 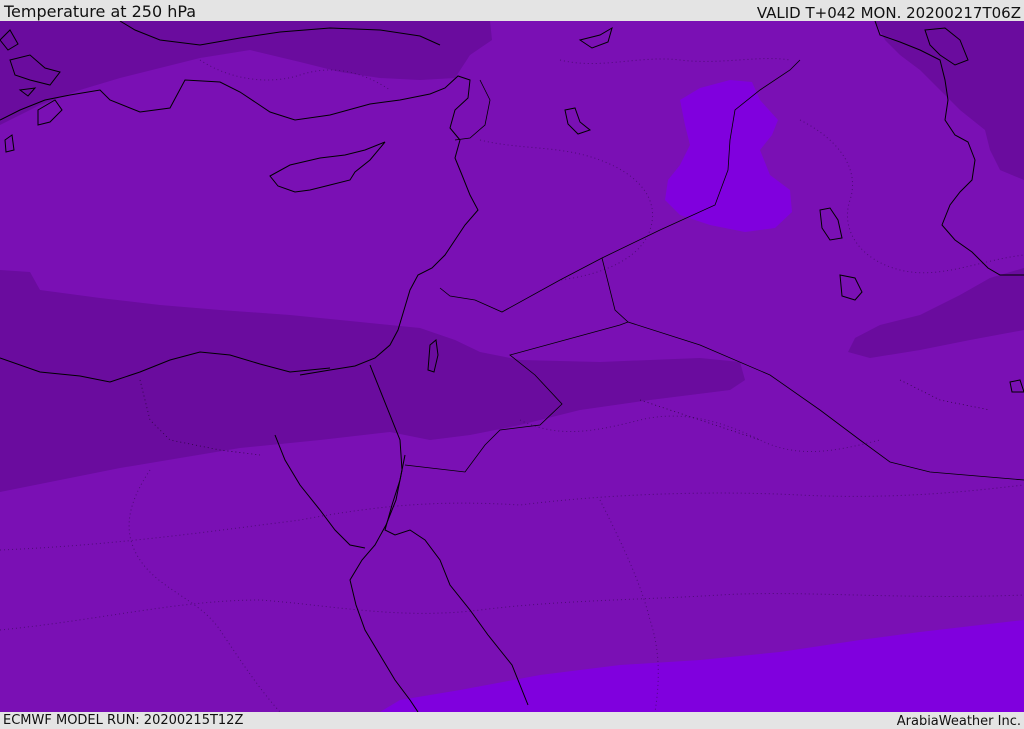 What do you see at coordinates (100, 11) in the screenshot?
I see `map-title: Temperature at 250 hPa` at bounding box center [100, 11].